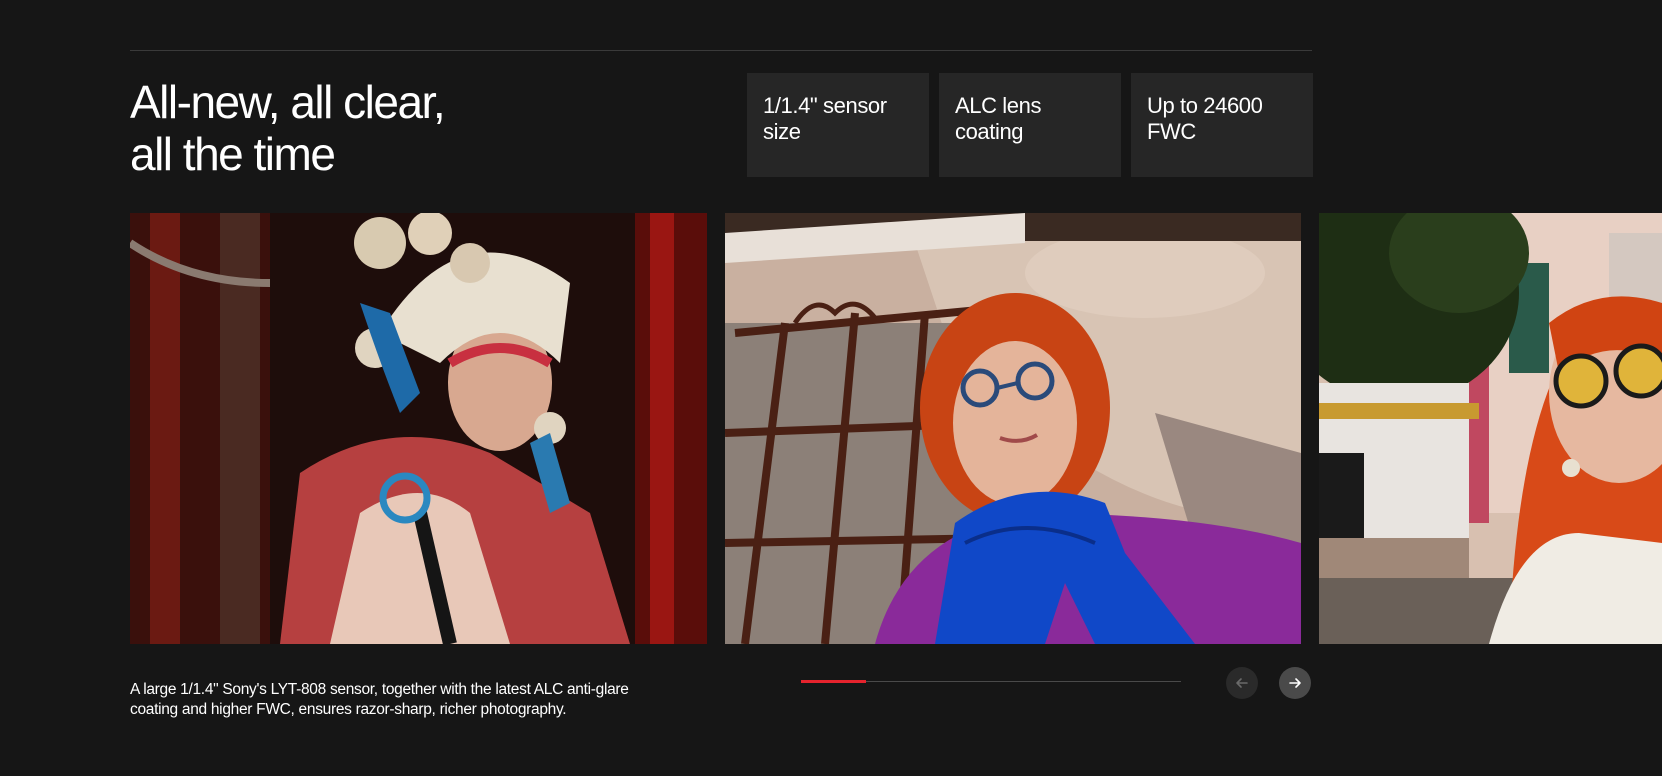 This screenshot has height=776, width=1662. I want to click on spec-card-fwc: Up to 24600 FWC, so click(1222, 125).